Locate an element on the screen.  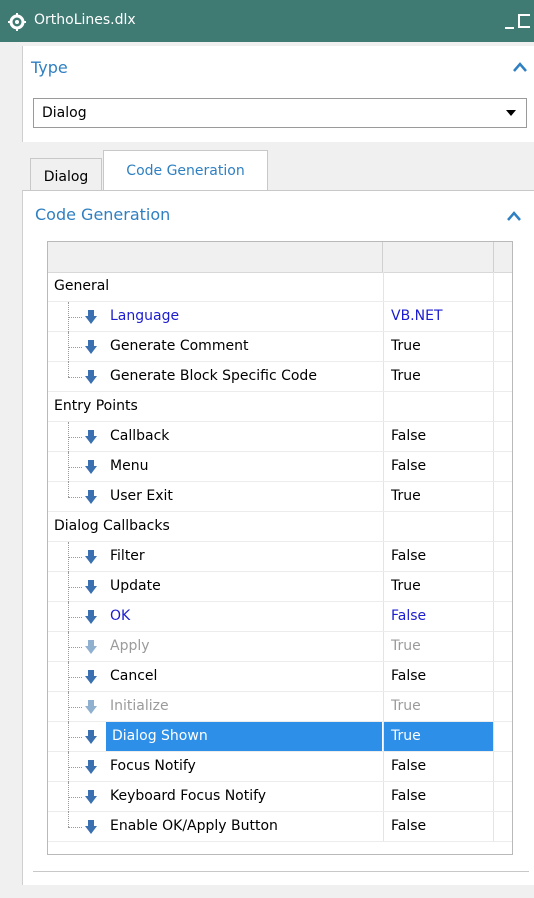
property-name-cell: Menu is located at coordinates (215, 467).